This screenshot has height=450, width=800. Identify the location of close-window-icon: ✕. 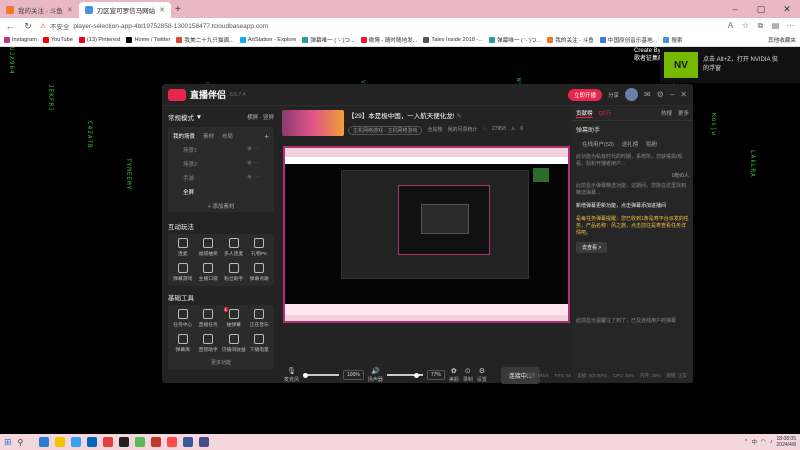
(787, 9).